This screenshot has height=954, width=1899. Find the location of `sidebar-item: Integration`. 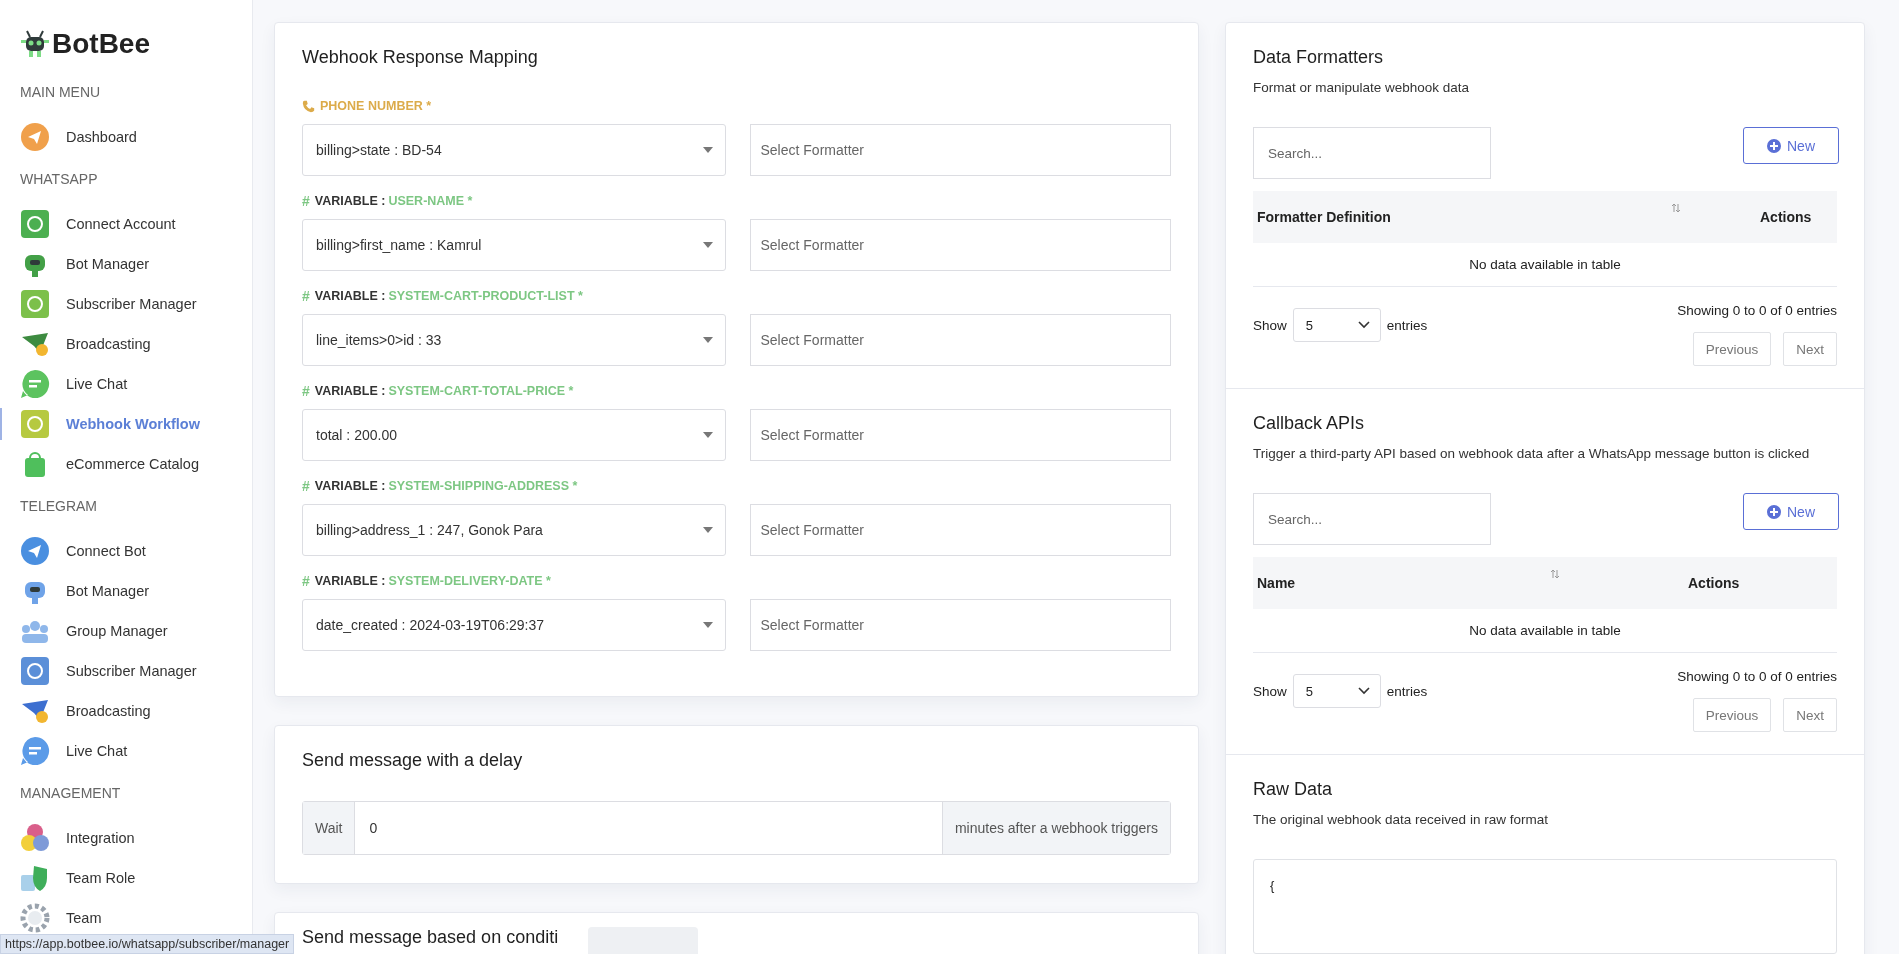

sidebar-item: Integration is located at coordinates (136, 838).